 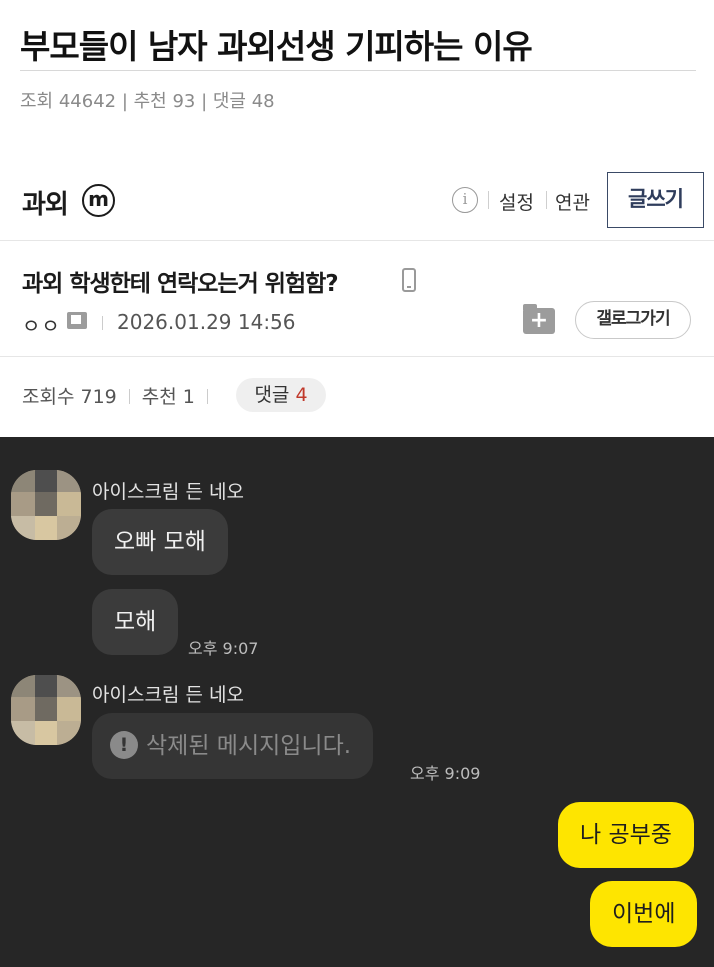 I want to click on message-time: 오후 9:09, so click(x=445, y=773).